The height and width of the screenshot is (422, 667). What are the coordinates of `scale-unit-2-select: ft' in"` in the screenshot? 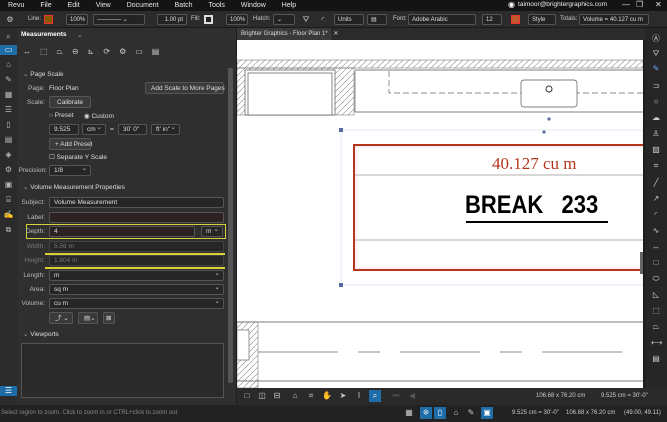 It's located at (165, 129).